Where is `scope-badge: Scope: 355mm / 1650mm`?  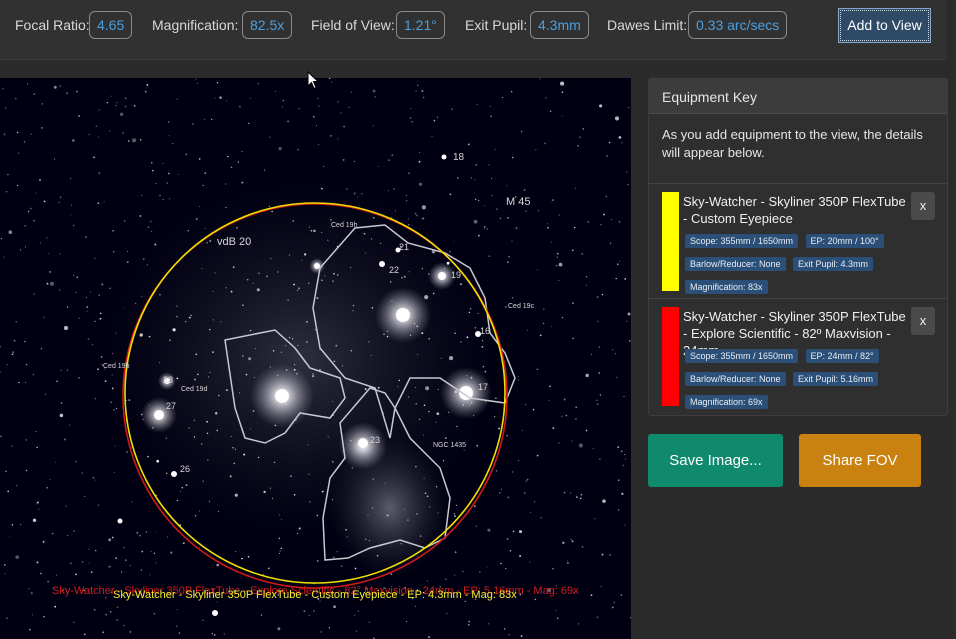 scope-badge: Scope: 355mm / 1650mm is located at coordinates (742, 241).